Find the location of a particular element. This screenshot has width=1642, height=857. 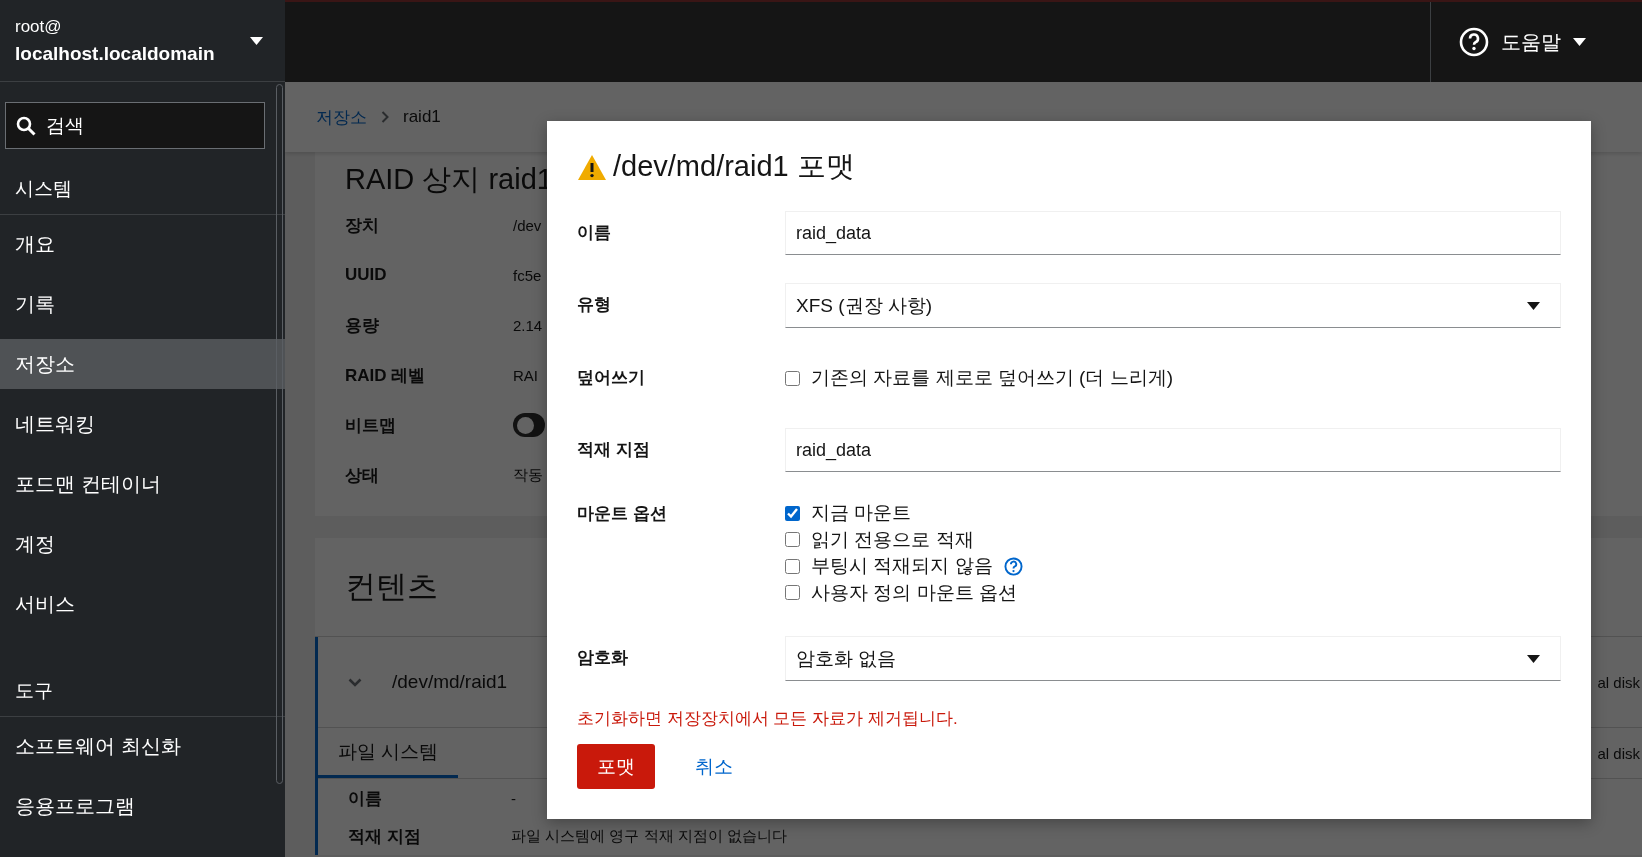

checkbox-label: 사용자 정의 마운트 옵션 is located at coordinates (901, 592).